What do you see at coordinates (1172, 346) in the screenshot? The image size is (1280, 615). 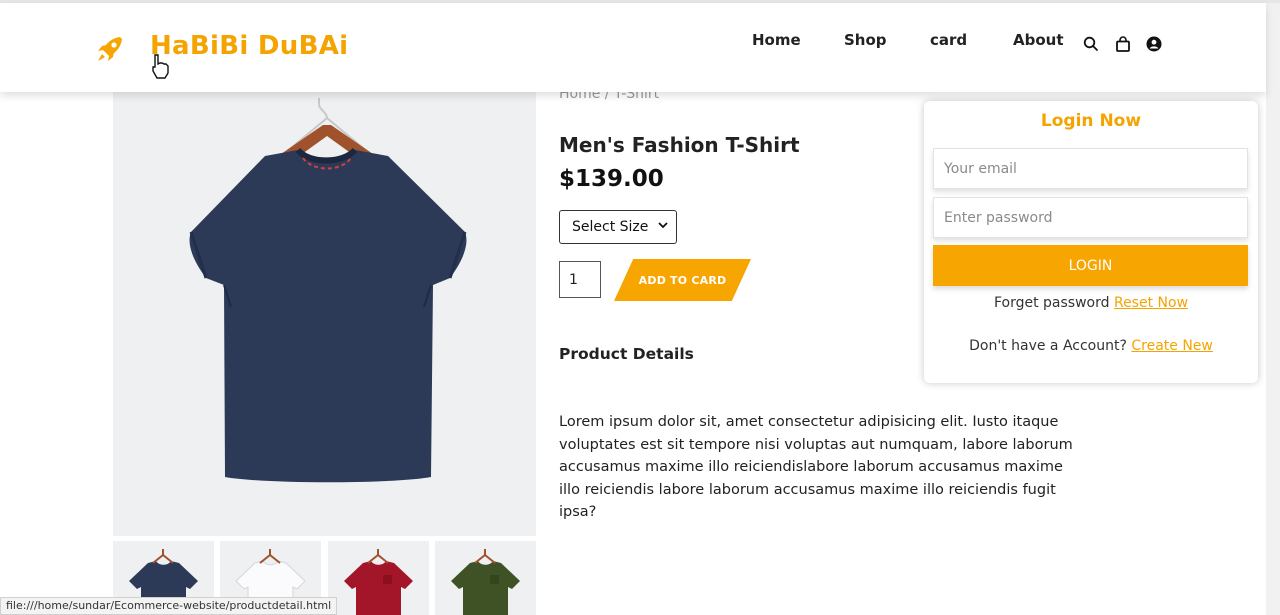 I see `create-new-link: Create New` at bounding box center [1172, 346].